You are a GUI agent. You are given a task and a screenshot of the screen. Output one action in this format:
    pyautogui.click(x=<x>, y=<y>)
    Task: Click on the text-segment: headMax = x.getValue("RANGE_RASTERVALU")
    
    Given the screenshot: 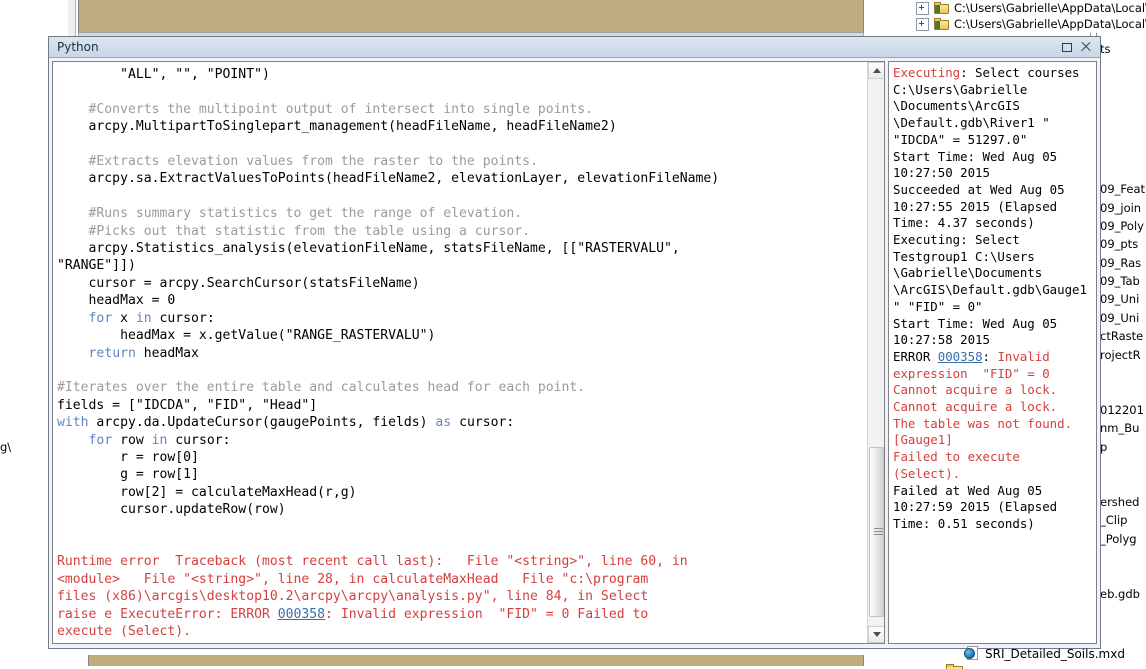 What is the action you would take?
    pyautogui.click(x=246, y=336)
    